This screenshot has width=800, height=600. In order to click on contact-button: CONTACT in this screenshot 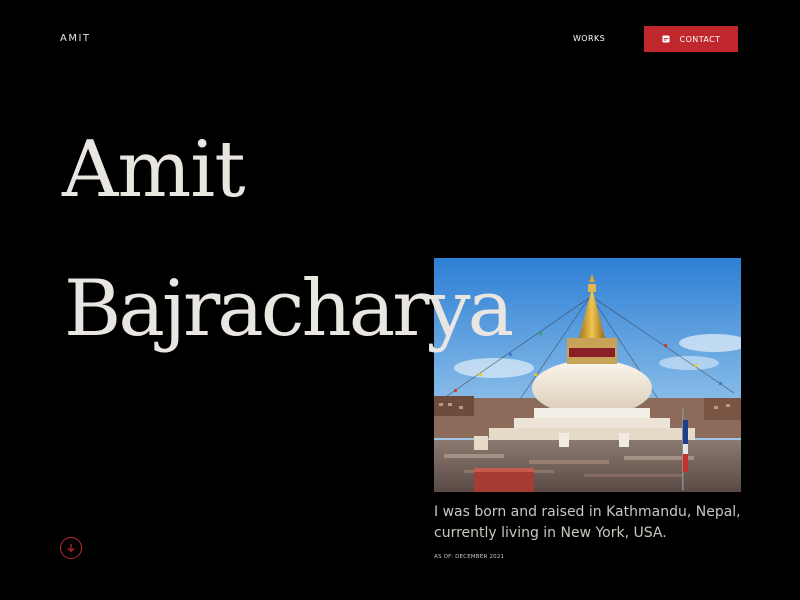, I will do `click(691, 39)`.